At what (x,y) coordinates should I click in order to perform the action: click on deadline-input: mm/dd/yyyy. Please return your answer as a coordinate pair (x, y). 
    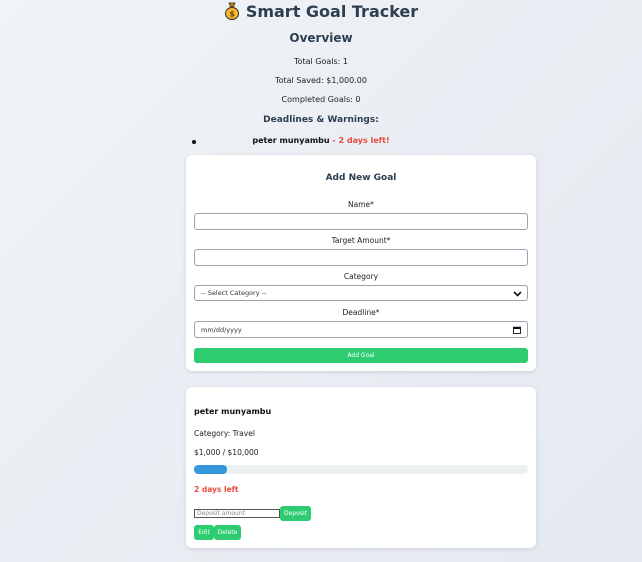
    Looking at the image, I should click on (361, 329).